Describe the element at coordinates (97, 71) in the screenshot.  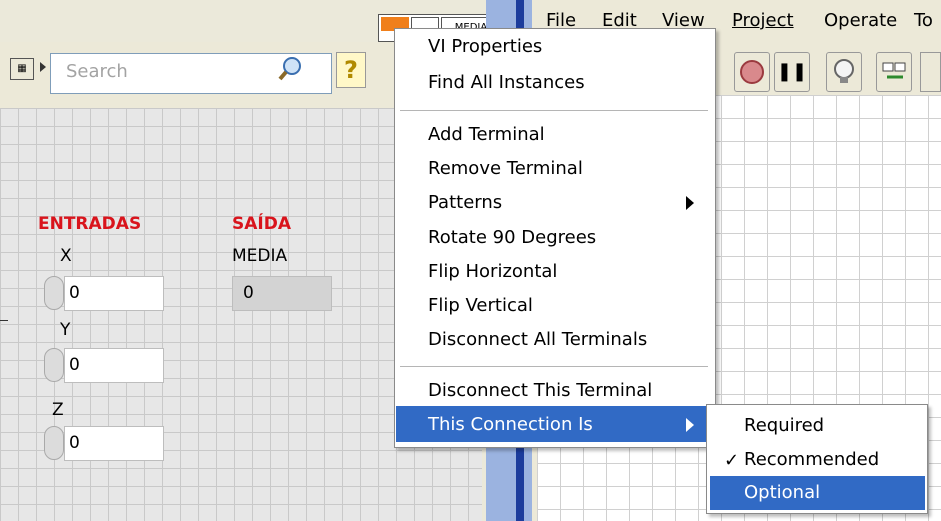
I see `search-placeholder: Search` at that location.